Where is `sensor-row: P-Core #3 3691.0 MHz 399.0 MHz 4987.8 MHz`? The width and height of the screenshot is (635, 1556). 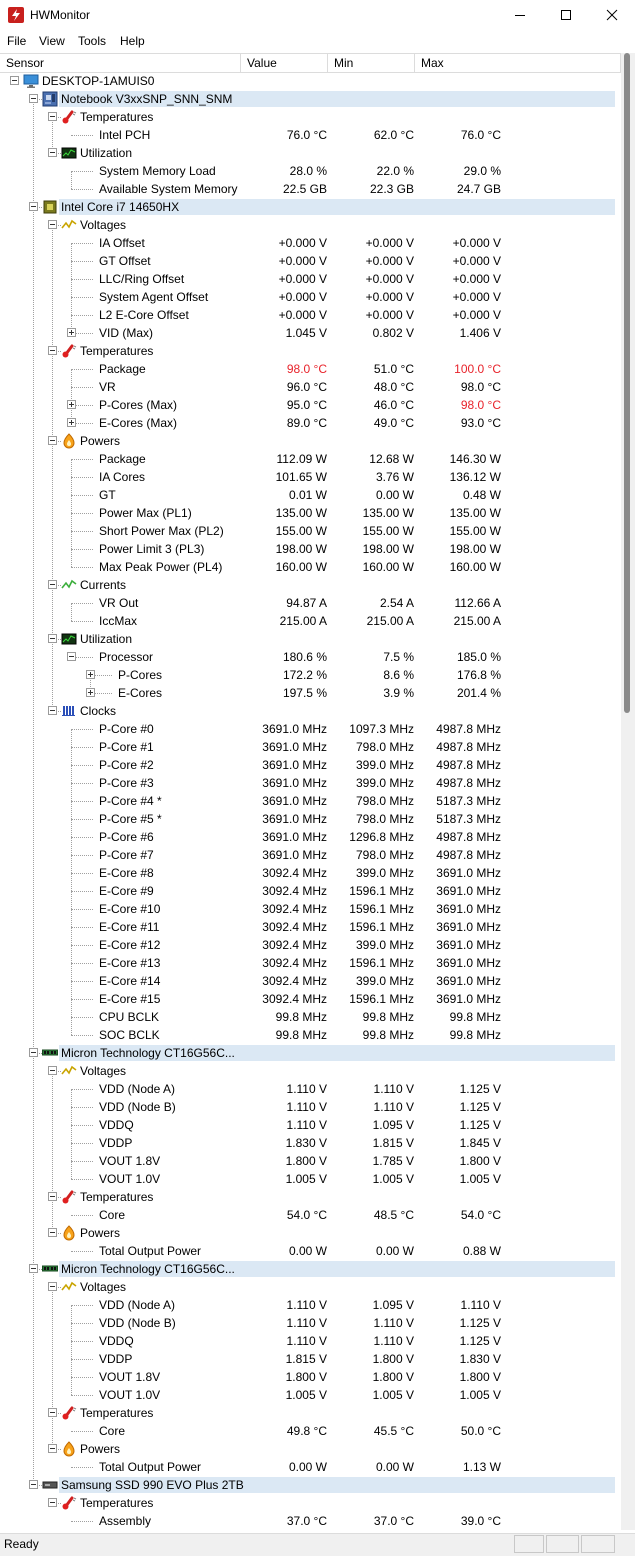 sensor-row: P-Core #3 3691.0 MHz 399.0 MHz 4987.8 MHz is located at coordinates (310, 783).